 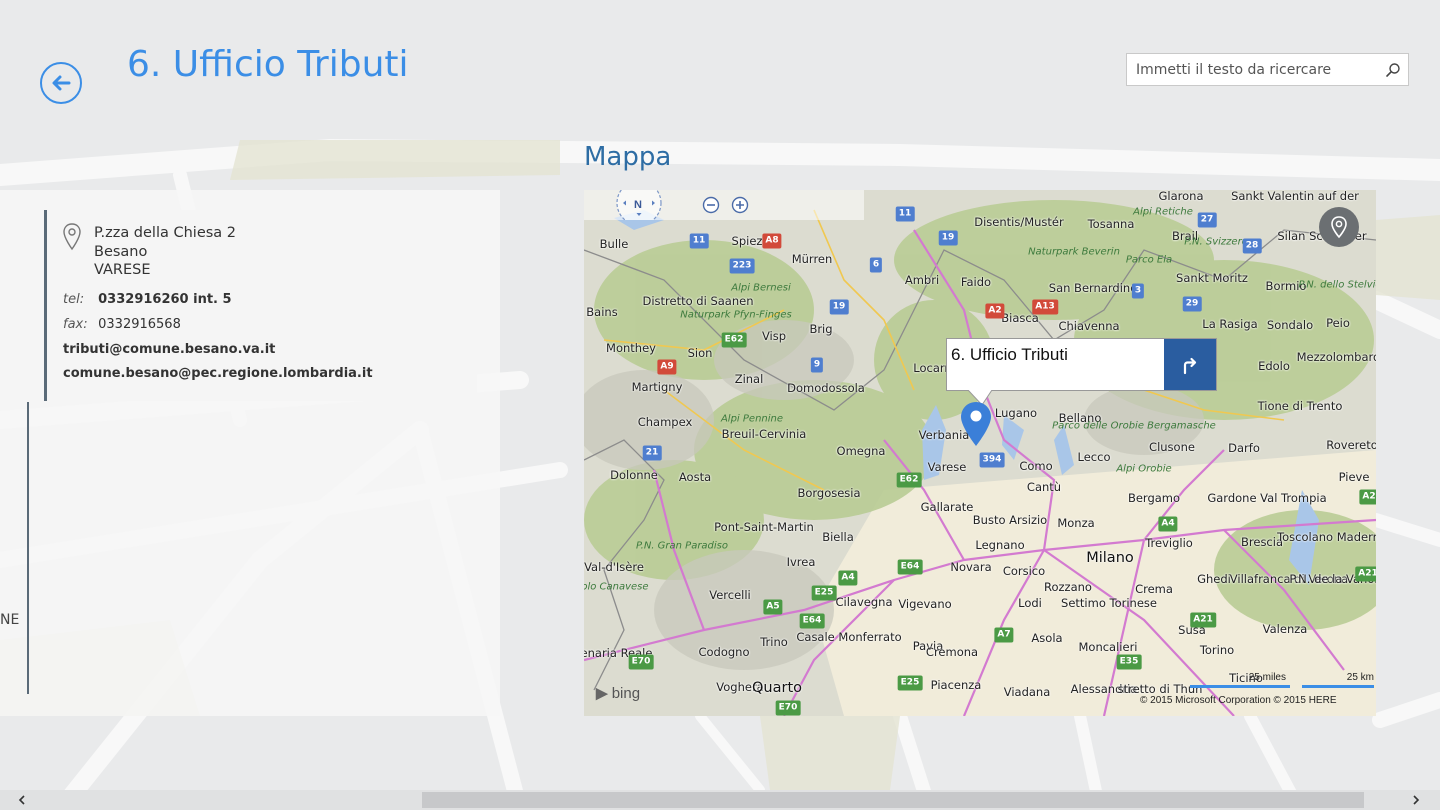 What do you see at coordinates (218, 373) in the screenshot?
I see `pec-email-link: comune.besano@pec.regione.lombardia.it` at bounding box center [218, 373].